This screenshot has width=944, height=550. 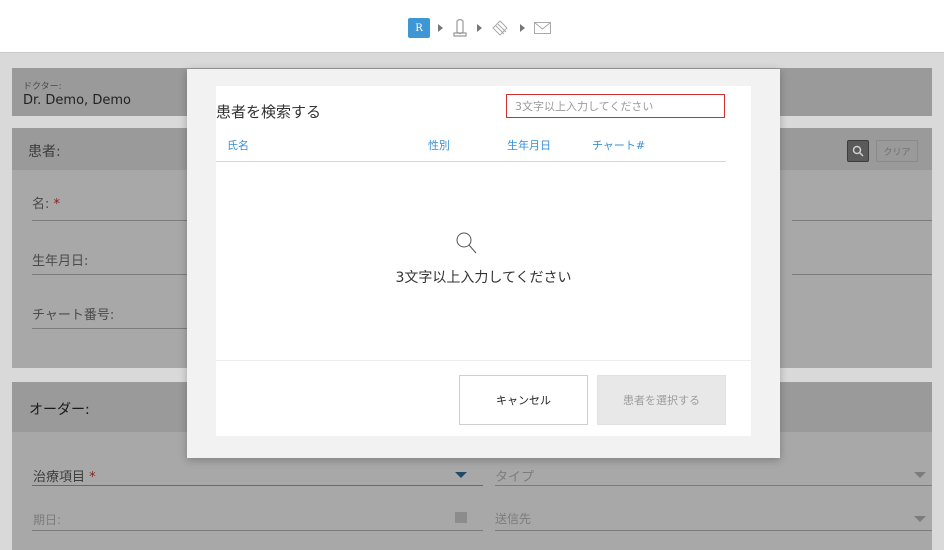 I want to click on top-bar: R, so click(x=472, y=26).